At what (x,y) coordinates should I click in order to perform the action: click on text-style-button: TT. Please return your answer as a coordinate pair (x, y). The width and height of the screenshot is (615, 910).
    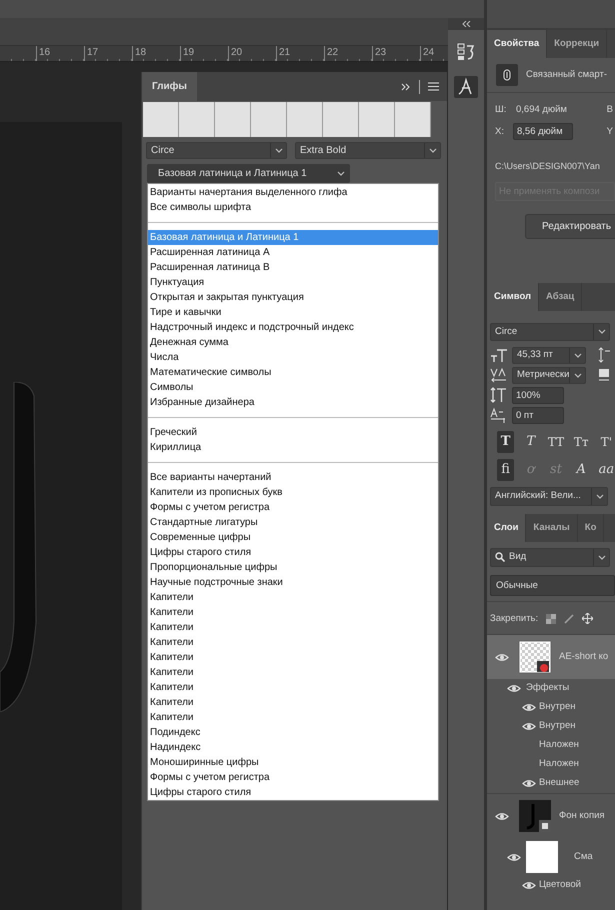
    Looking at the image, I should click on (556, 441).